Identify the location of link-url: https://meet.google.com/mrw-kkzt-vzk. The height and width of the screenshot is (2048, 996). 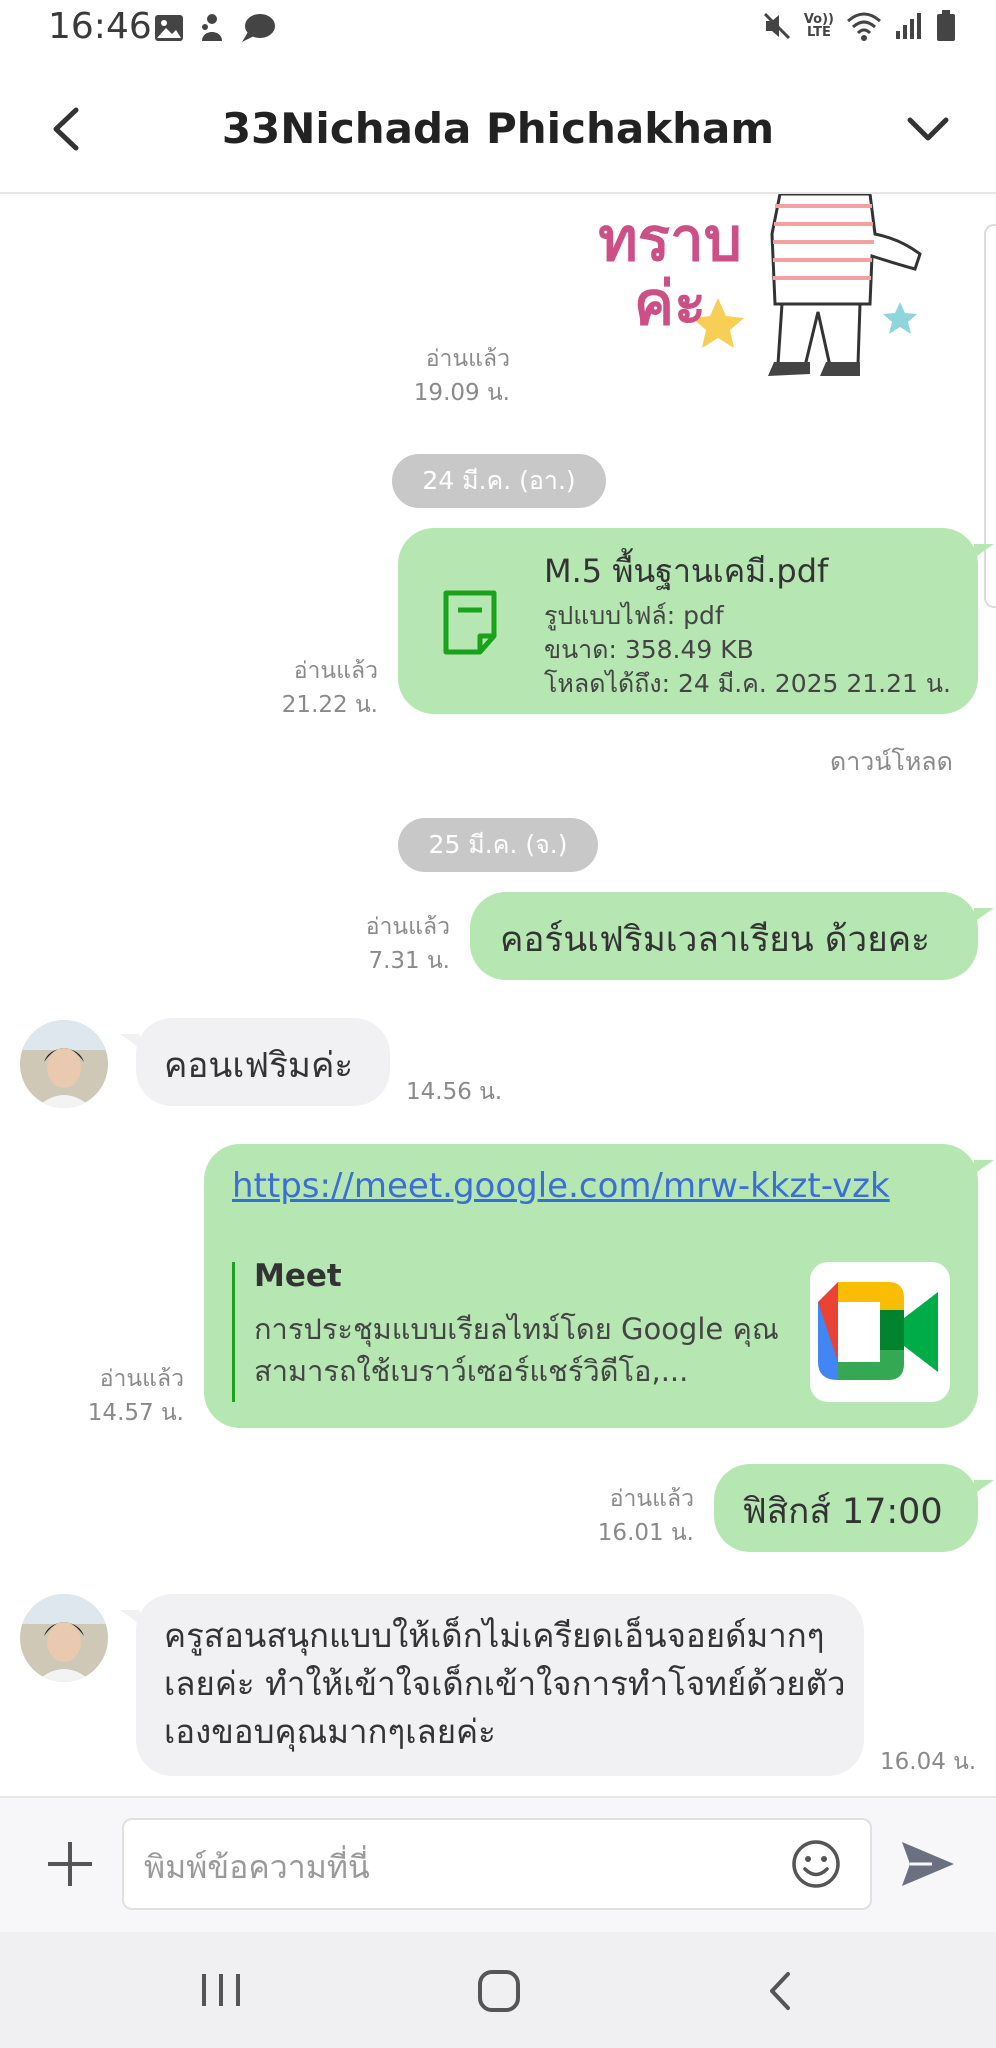
(561, 1186).